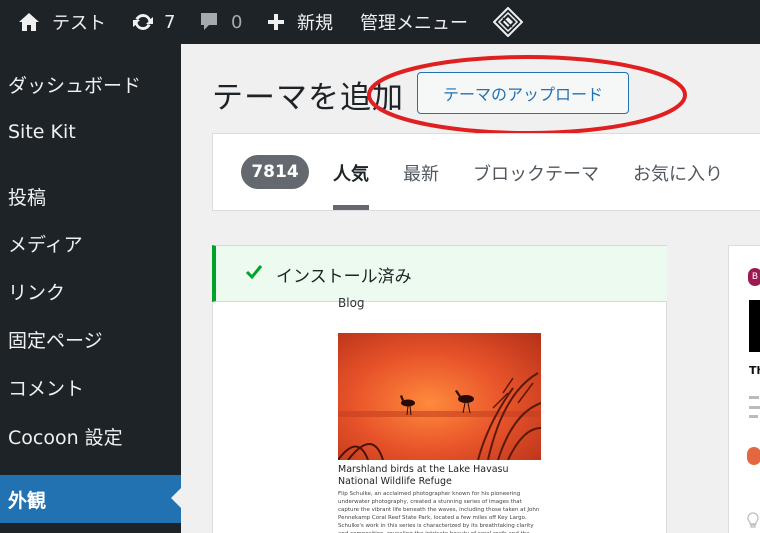 The width and height of the screenshot is (760, 533). I want to click on theme-preview-block, so click(754, 326).